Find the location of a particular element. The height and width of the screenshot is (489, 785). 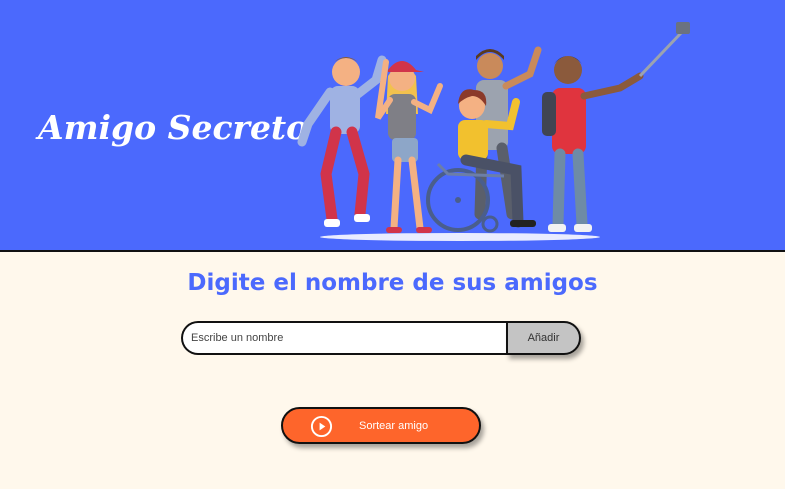

draw-button-label: Sortear amigo is located at coordinates (394, 426).